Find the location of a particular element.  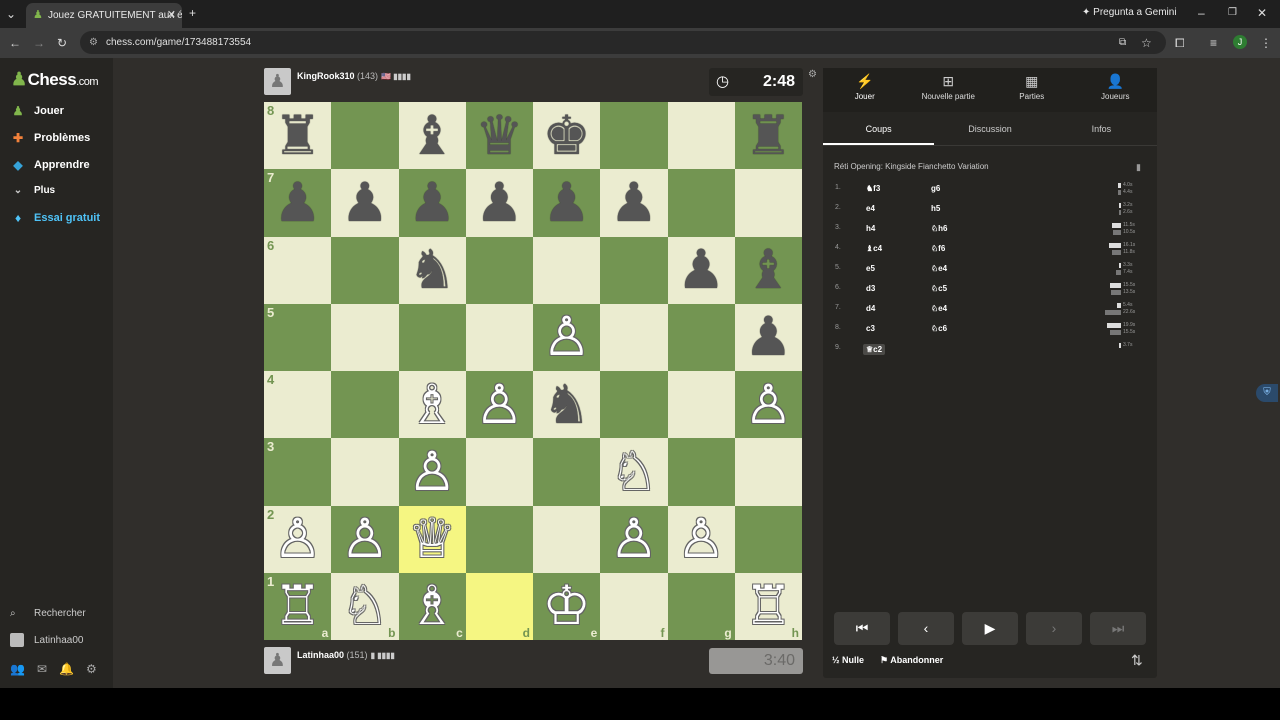

square-b7: ♟ is located at coordinates (365, 203).